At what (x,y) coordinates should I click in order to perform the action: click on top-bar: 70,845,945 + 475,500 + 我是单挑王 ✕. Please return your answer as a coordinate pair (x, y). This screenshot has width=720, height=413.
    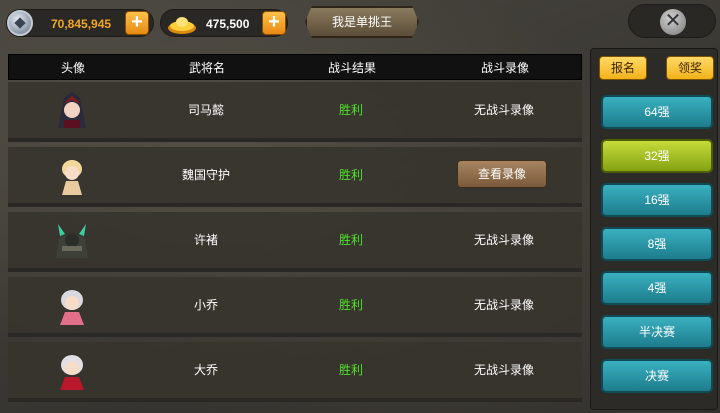
    Looking at the image, I should click on (360, 23).